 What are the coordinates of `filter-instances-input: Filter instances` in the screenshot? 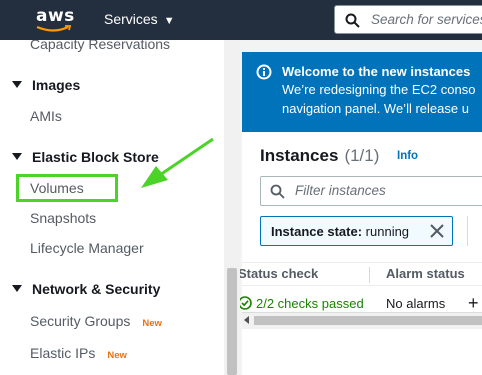 It's located at (371, 191).